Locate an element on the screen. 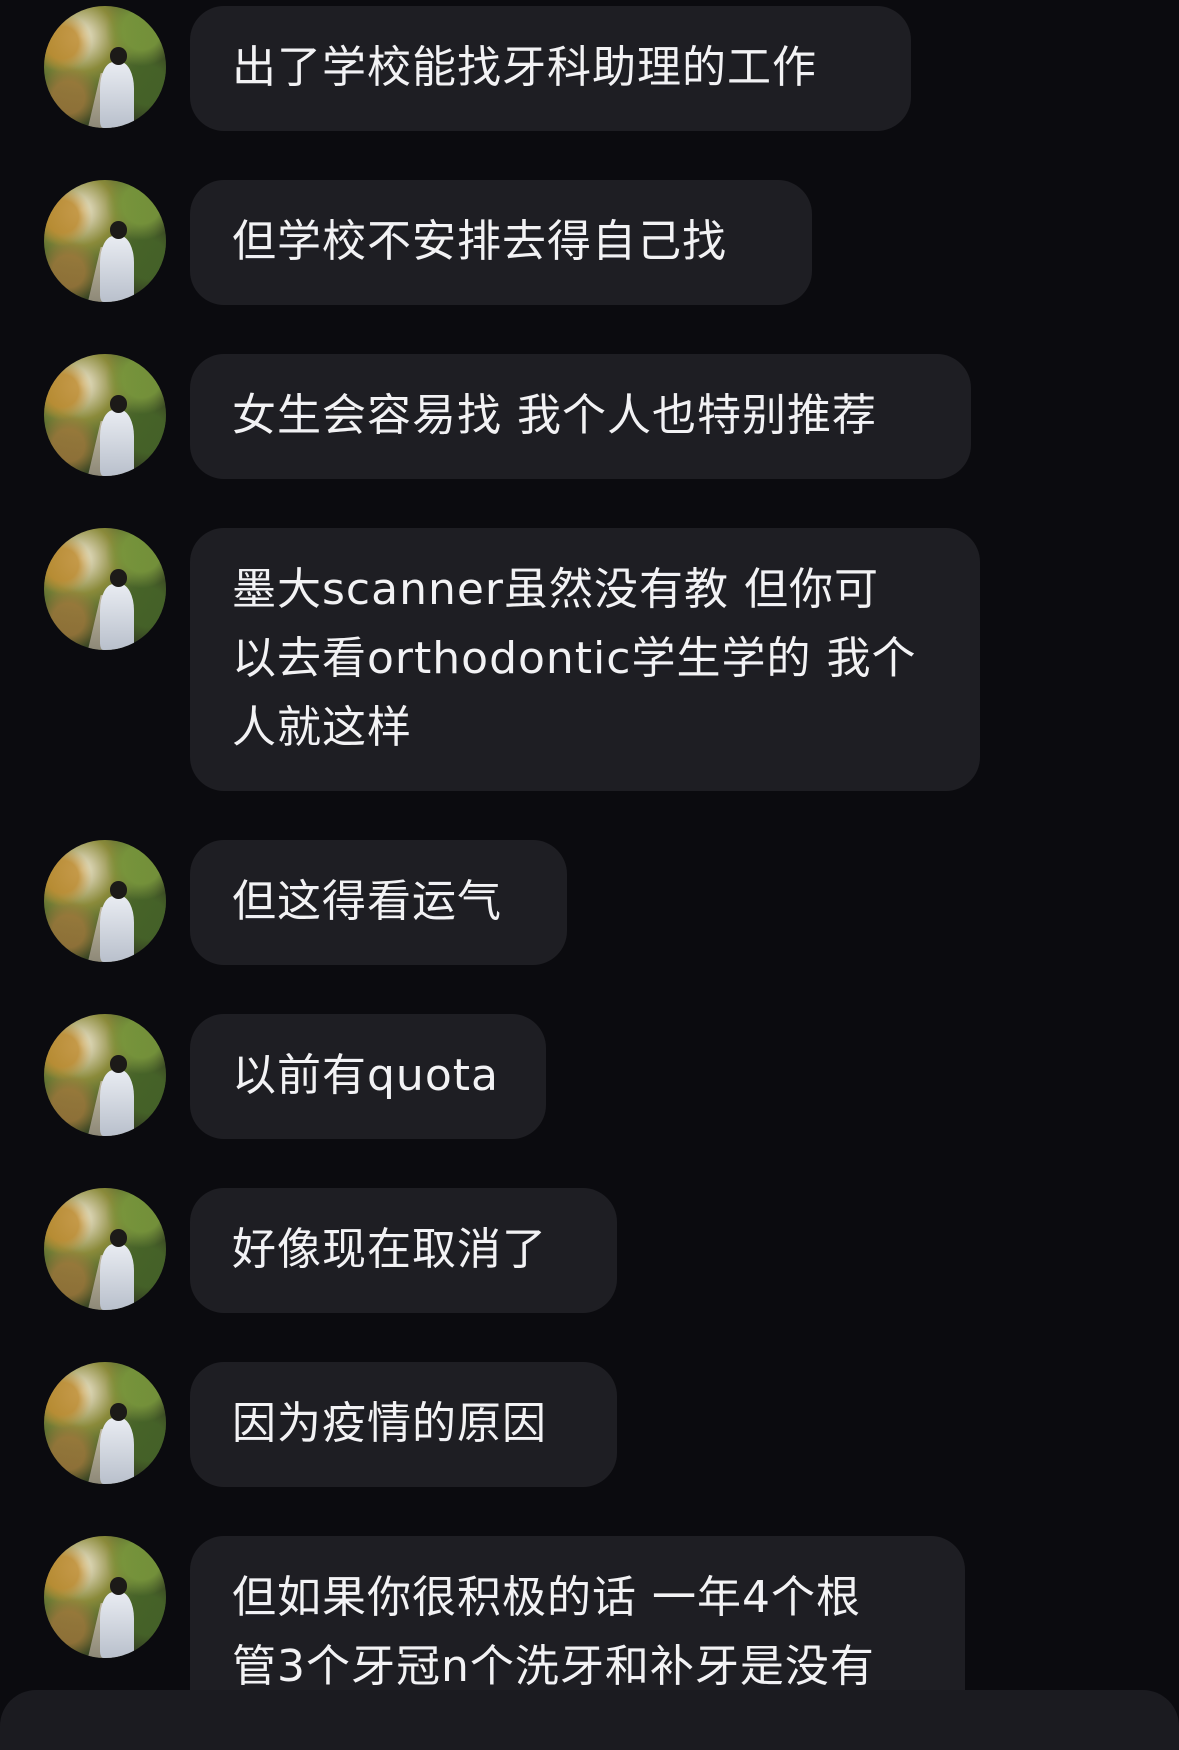  message-bubble: 女生会容易找 我个人也特别推荐 is located at coordinates (580, 416).